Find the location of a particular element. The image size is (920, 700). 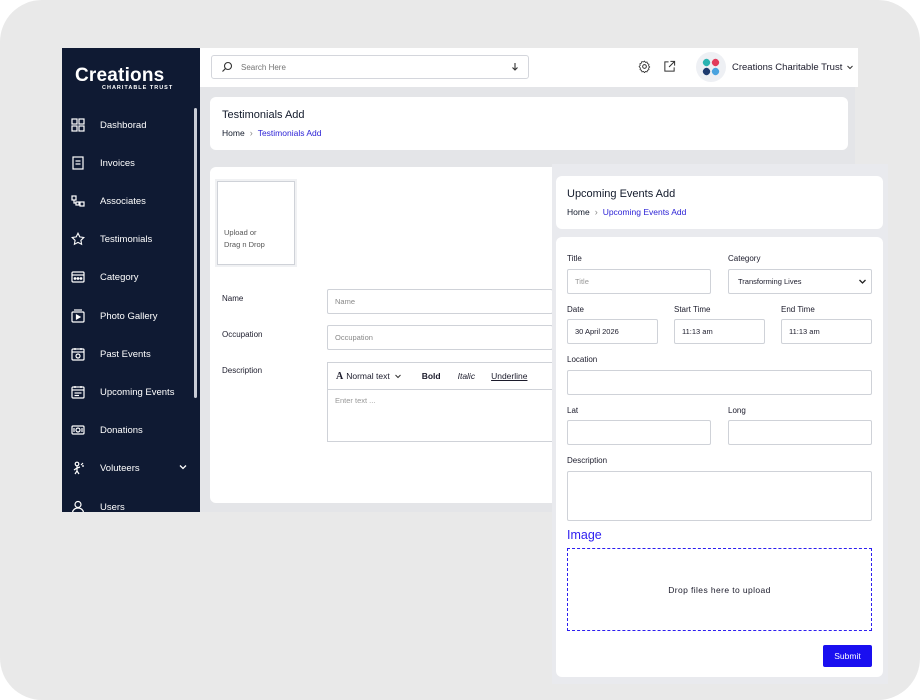

sidebar-item-label: Invoices is located at coordinates (117, 163).